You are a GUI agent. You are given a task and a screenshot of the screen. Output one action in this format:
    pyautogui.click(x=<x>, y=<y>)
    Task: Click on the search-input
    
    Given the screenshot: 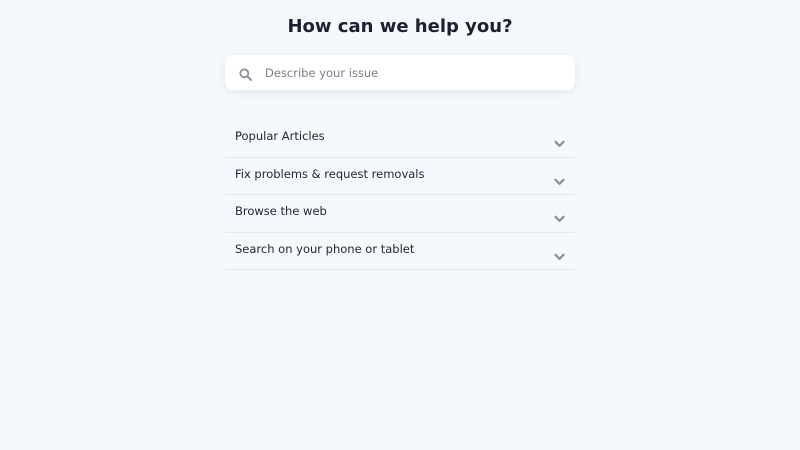 What is the action you would take?
    pyautogui.click(x=415, y=72)
    